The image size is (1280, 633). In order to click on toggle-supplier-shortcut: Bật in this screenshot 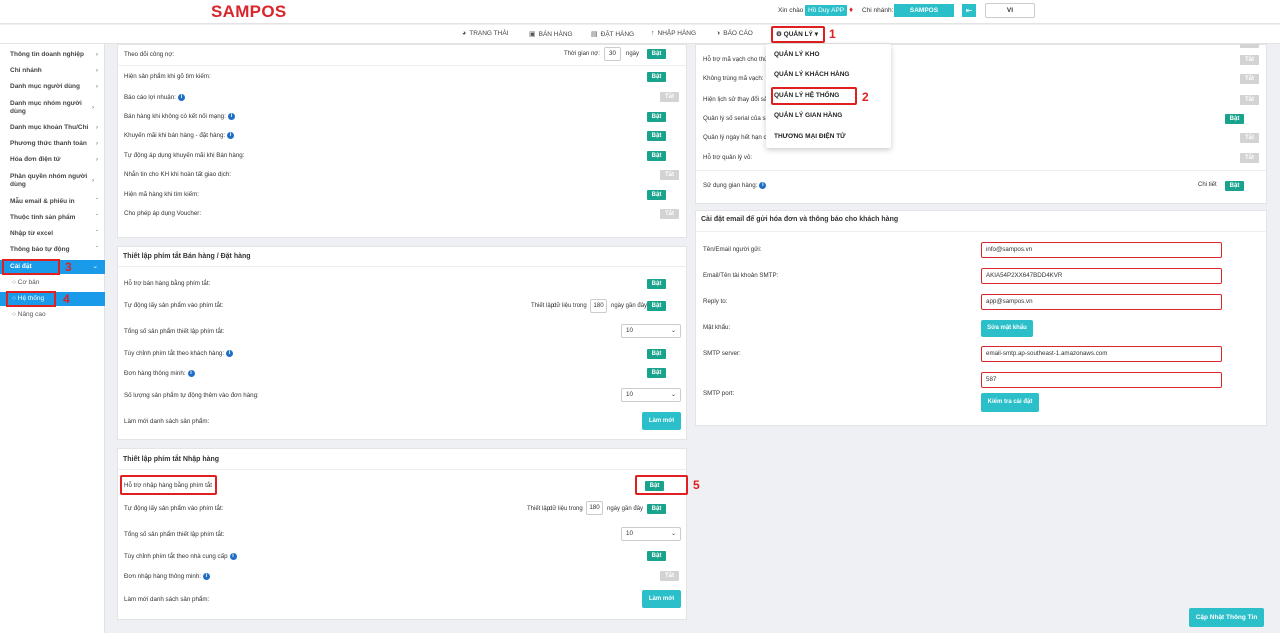, I will do `click(656, 556)`.